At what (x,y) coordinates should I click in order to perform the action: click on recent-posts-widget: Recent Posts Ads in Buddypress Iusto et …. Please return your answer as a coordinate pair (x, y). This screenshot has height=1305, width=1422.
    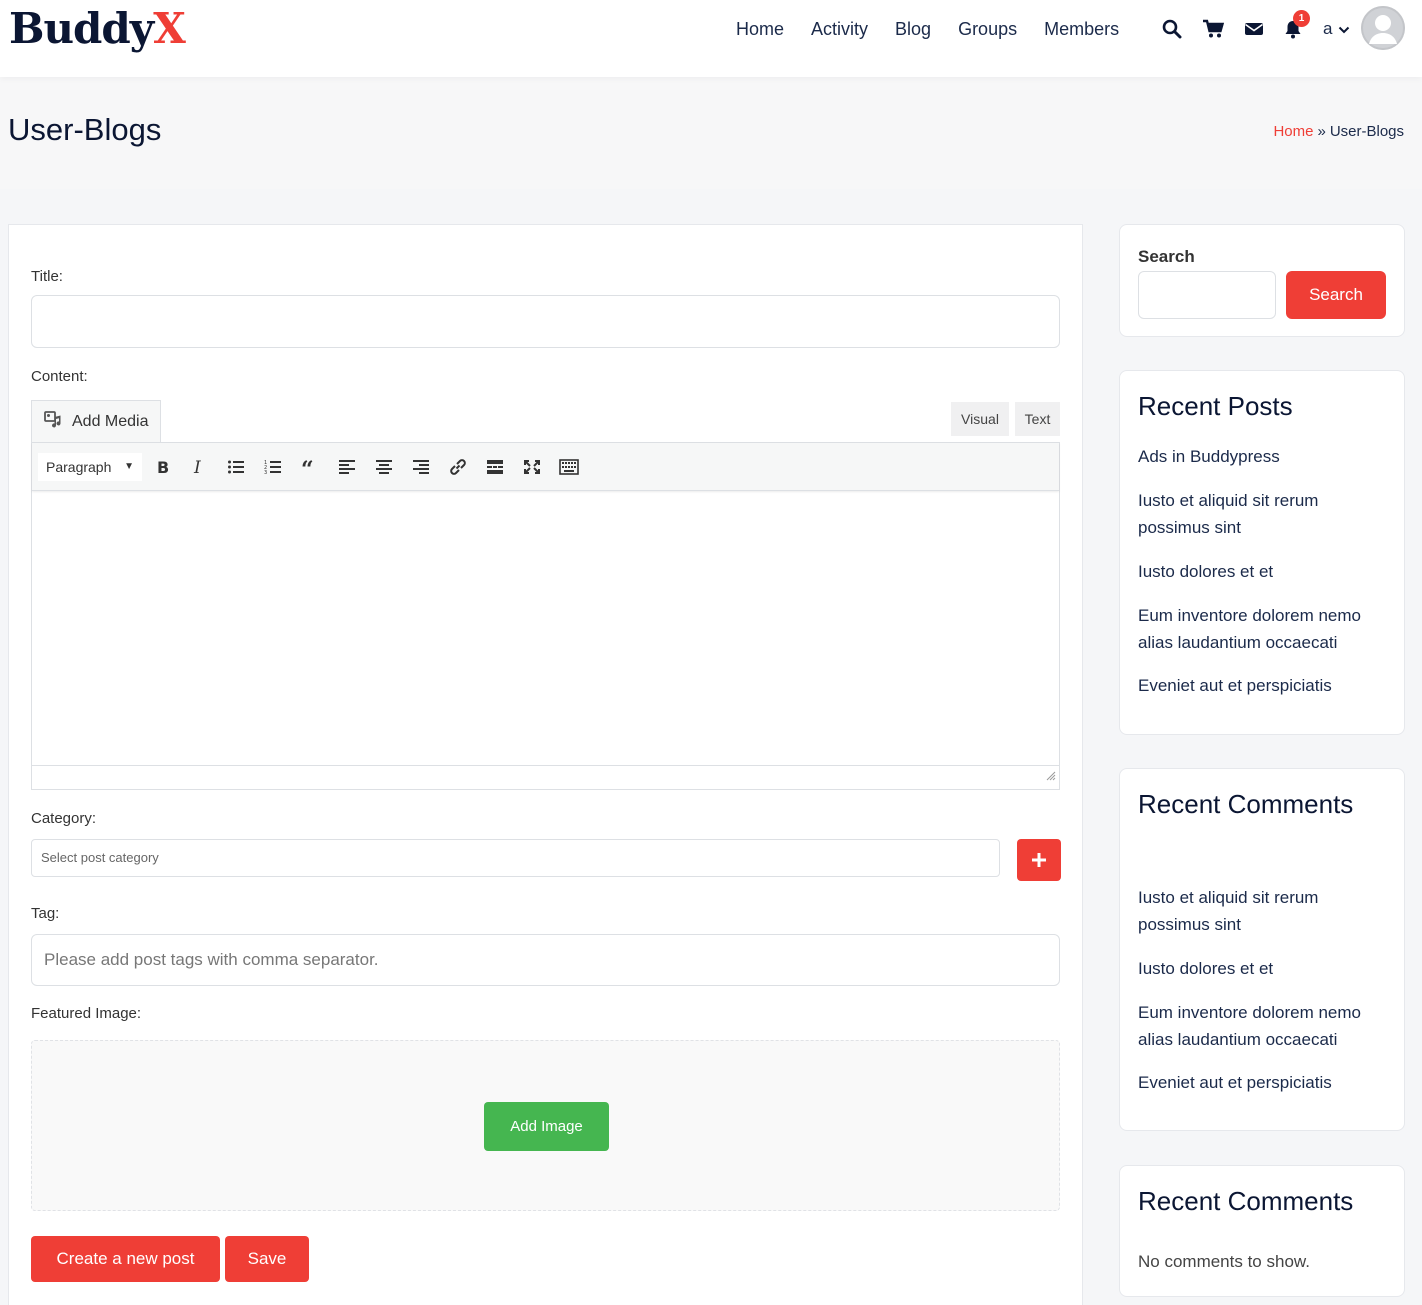
    Looking at the image, I should click on (1262, 552).